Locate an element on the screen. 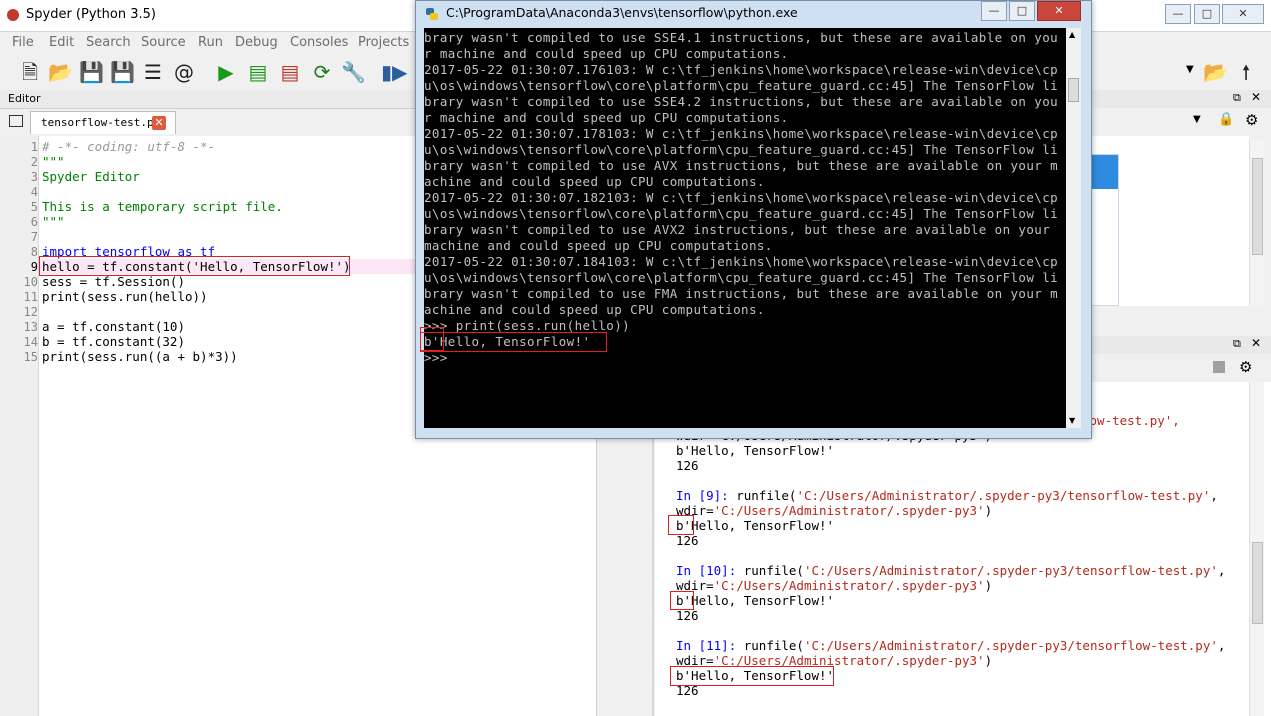 The height and width of the screenshot is (716, 1271). debug-icon: ▮▶ is located at coordinates (394, 72).